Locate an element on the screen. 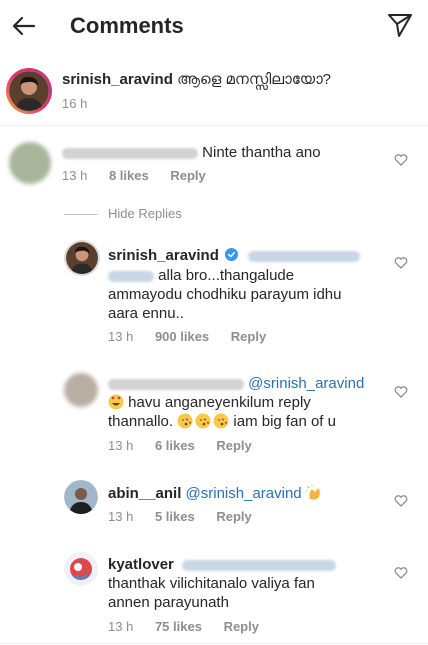 This screenshot has height=645, width=428. reply-line-1: kyatlover is located at coordinates (222, 564).